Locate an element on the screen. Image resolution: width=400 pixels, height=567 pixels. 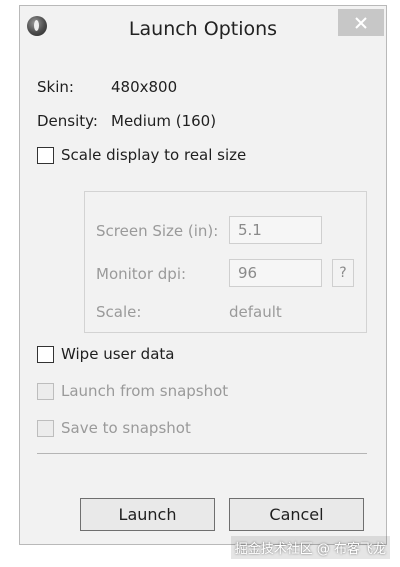
save-to-snapshot-label: Save to snapshot is located at coordinates (126, 428).